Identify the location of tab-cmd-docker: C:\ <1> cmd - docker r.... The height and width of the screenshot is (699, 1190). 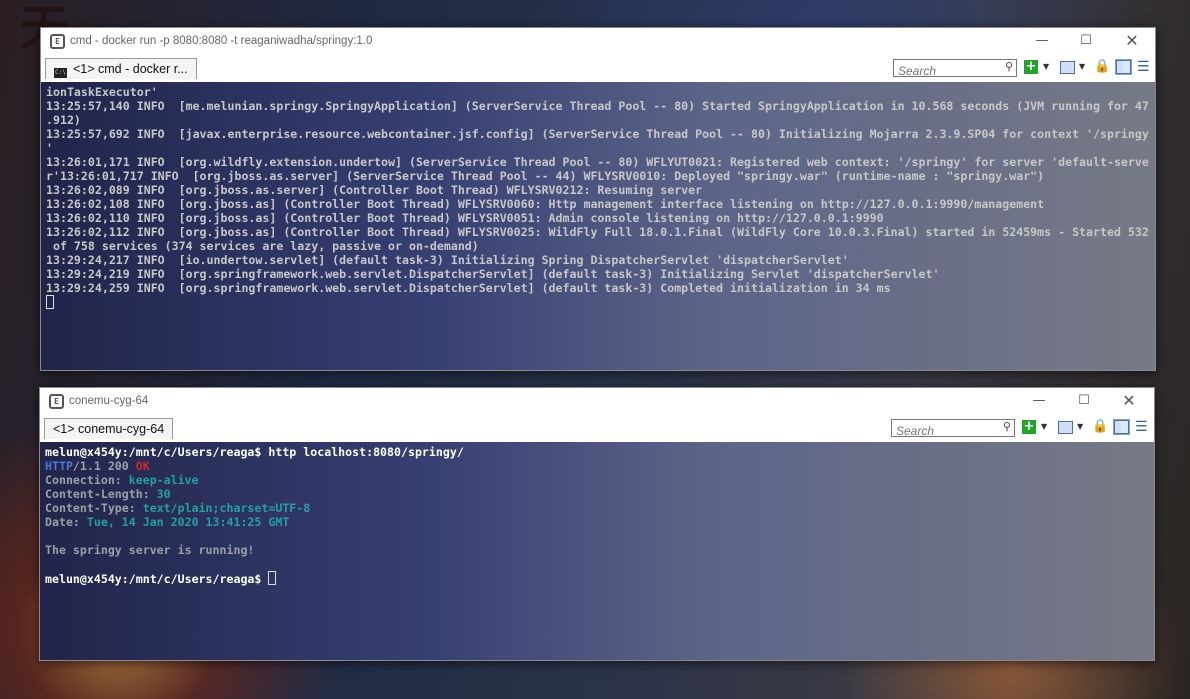
(121, 68).